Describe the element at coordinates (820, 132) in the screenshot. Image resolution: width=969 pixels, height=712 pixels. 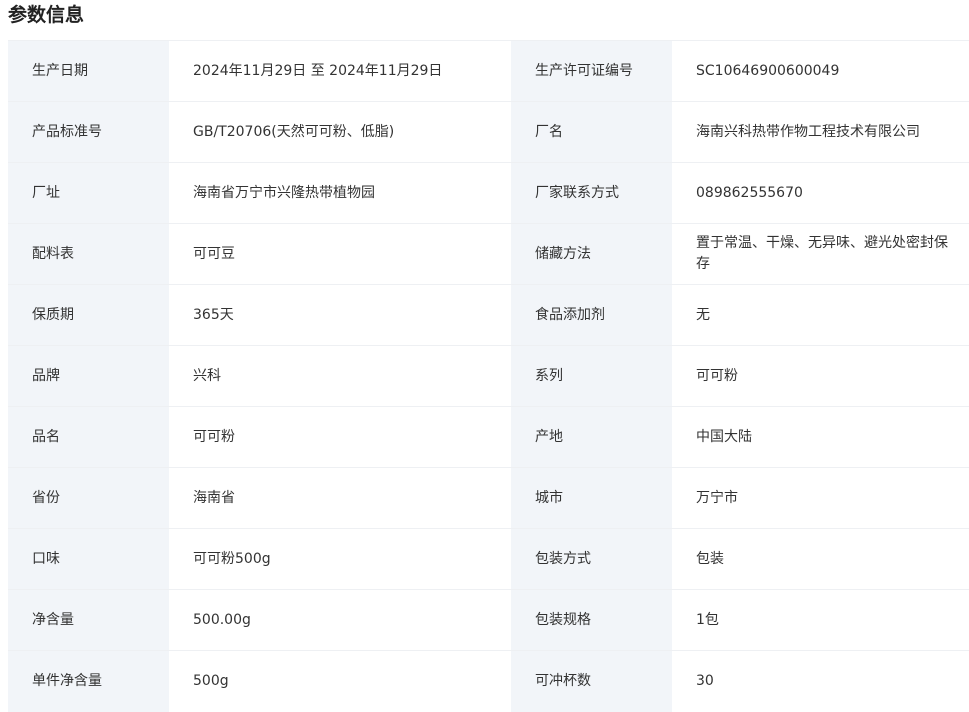
I see `param-value: 海南兴科热带作物工程技术有限公司` at that location.